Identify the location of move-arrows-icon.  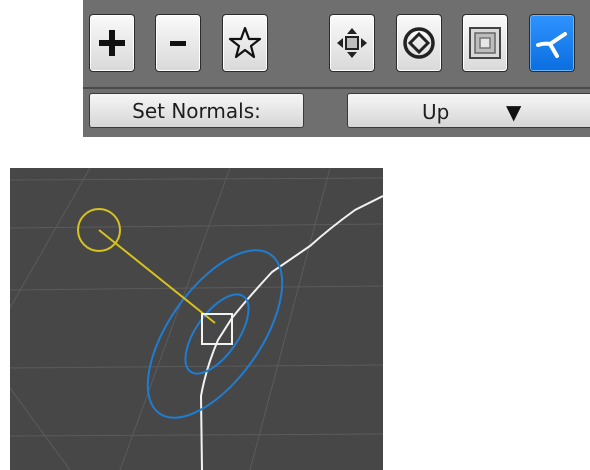
(352, 43).